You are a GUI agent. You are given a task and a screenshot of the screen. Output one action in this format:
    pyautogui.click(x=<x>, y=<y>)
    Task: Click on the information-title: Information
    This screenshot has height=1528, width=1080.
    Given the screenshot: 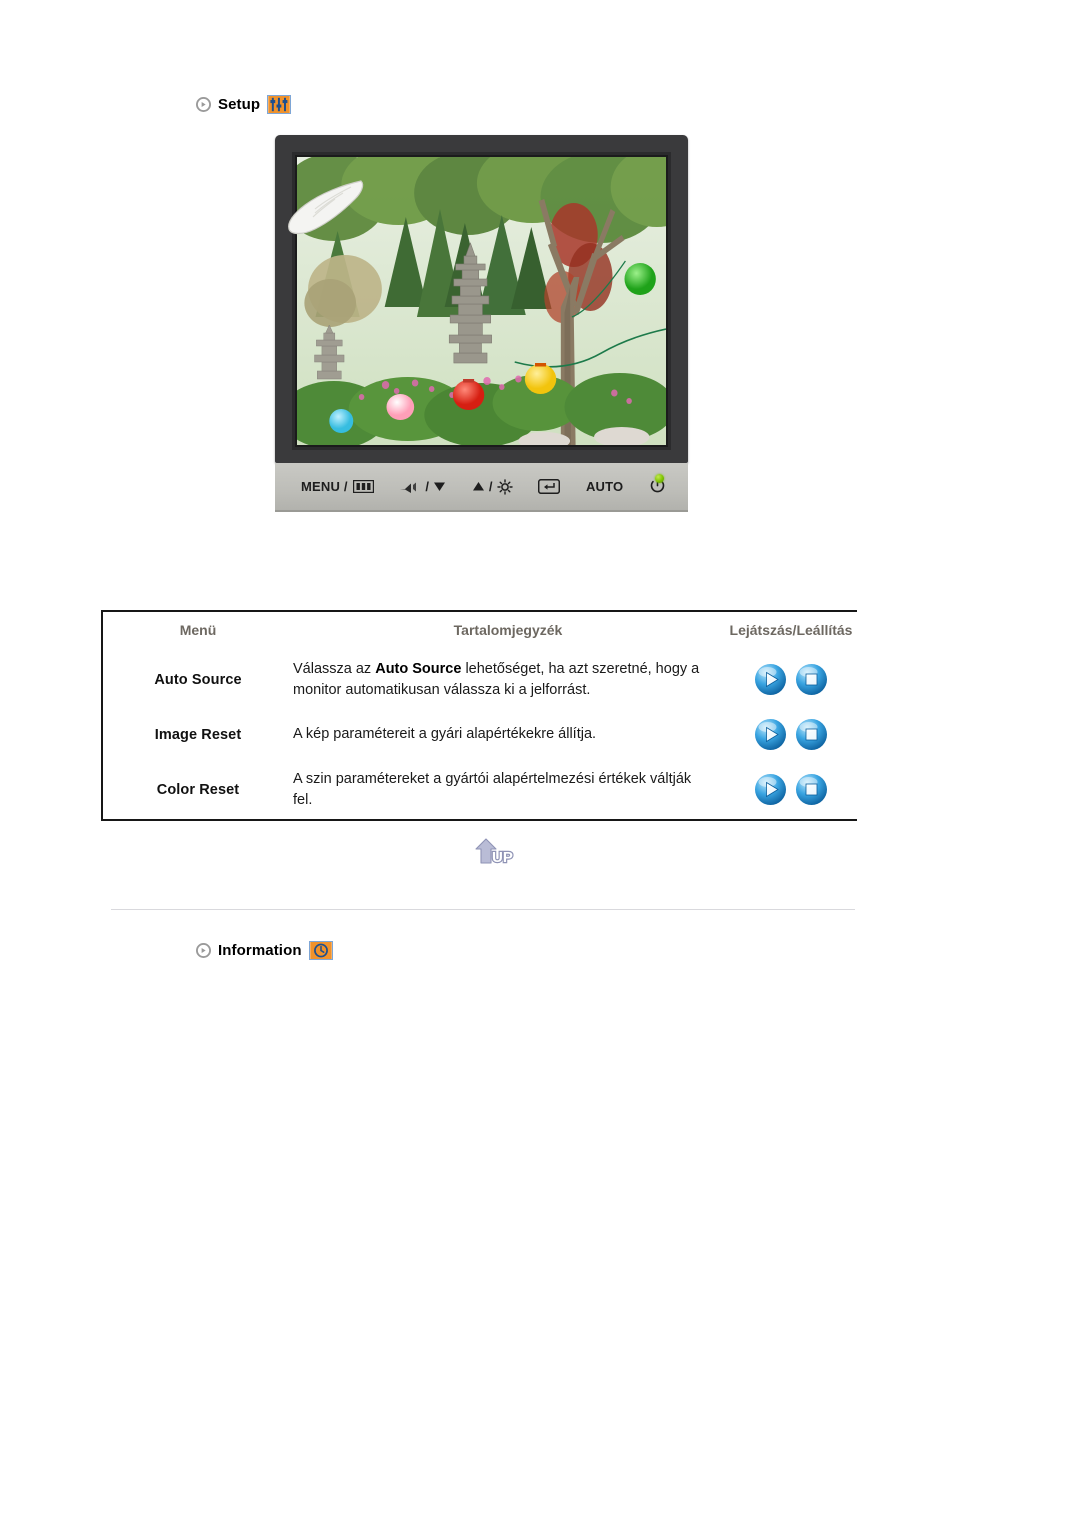 What is the action you would take?
    pyautogui.click(x=260, y=950)
    